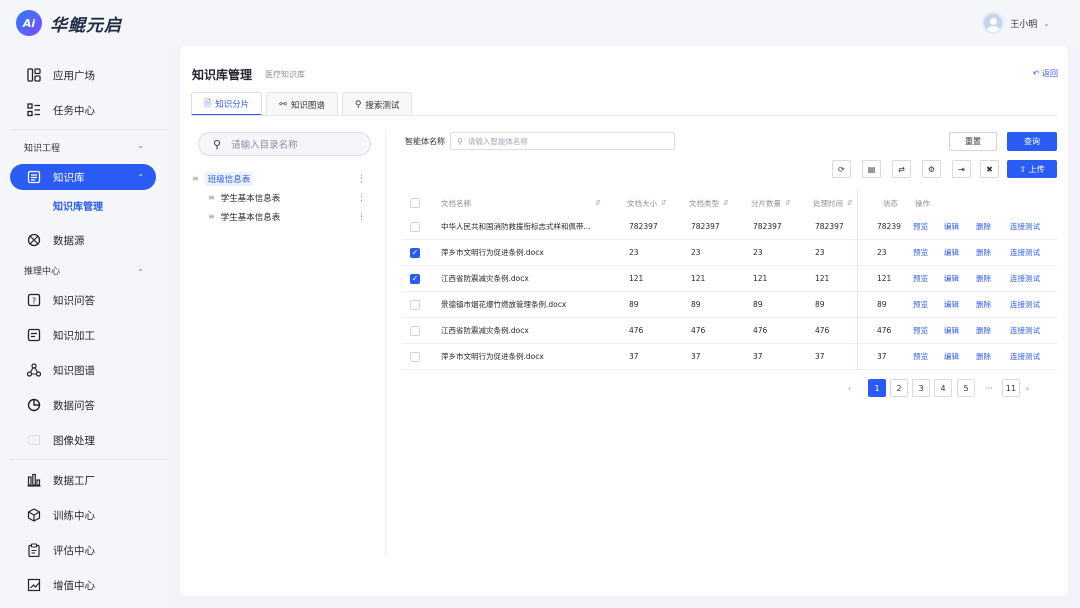  Describe the element at coordinates (1046, 23) in the screenshot. I see `chevron-down-icon: ⌄` at that location.